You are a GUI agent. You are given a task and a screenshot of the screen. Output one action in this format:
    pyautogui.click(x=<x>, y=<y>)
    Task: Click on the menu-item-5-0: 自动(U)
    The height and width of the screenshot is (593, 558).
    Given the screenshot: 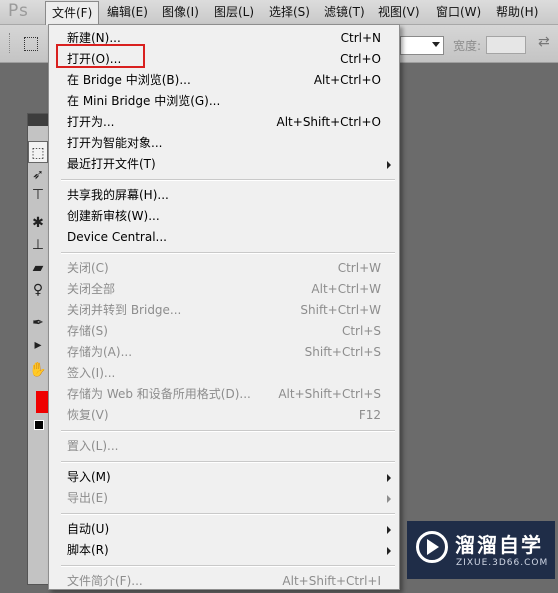 What is the action you would take?
    pyautogui.click(x=224, y=529)
    